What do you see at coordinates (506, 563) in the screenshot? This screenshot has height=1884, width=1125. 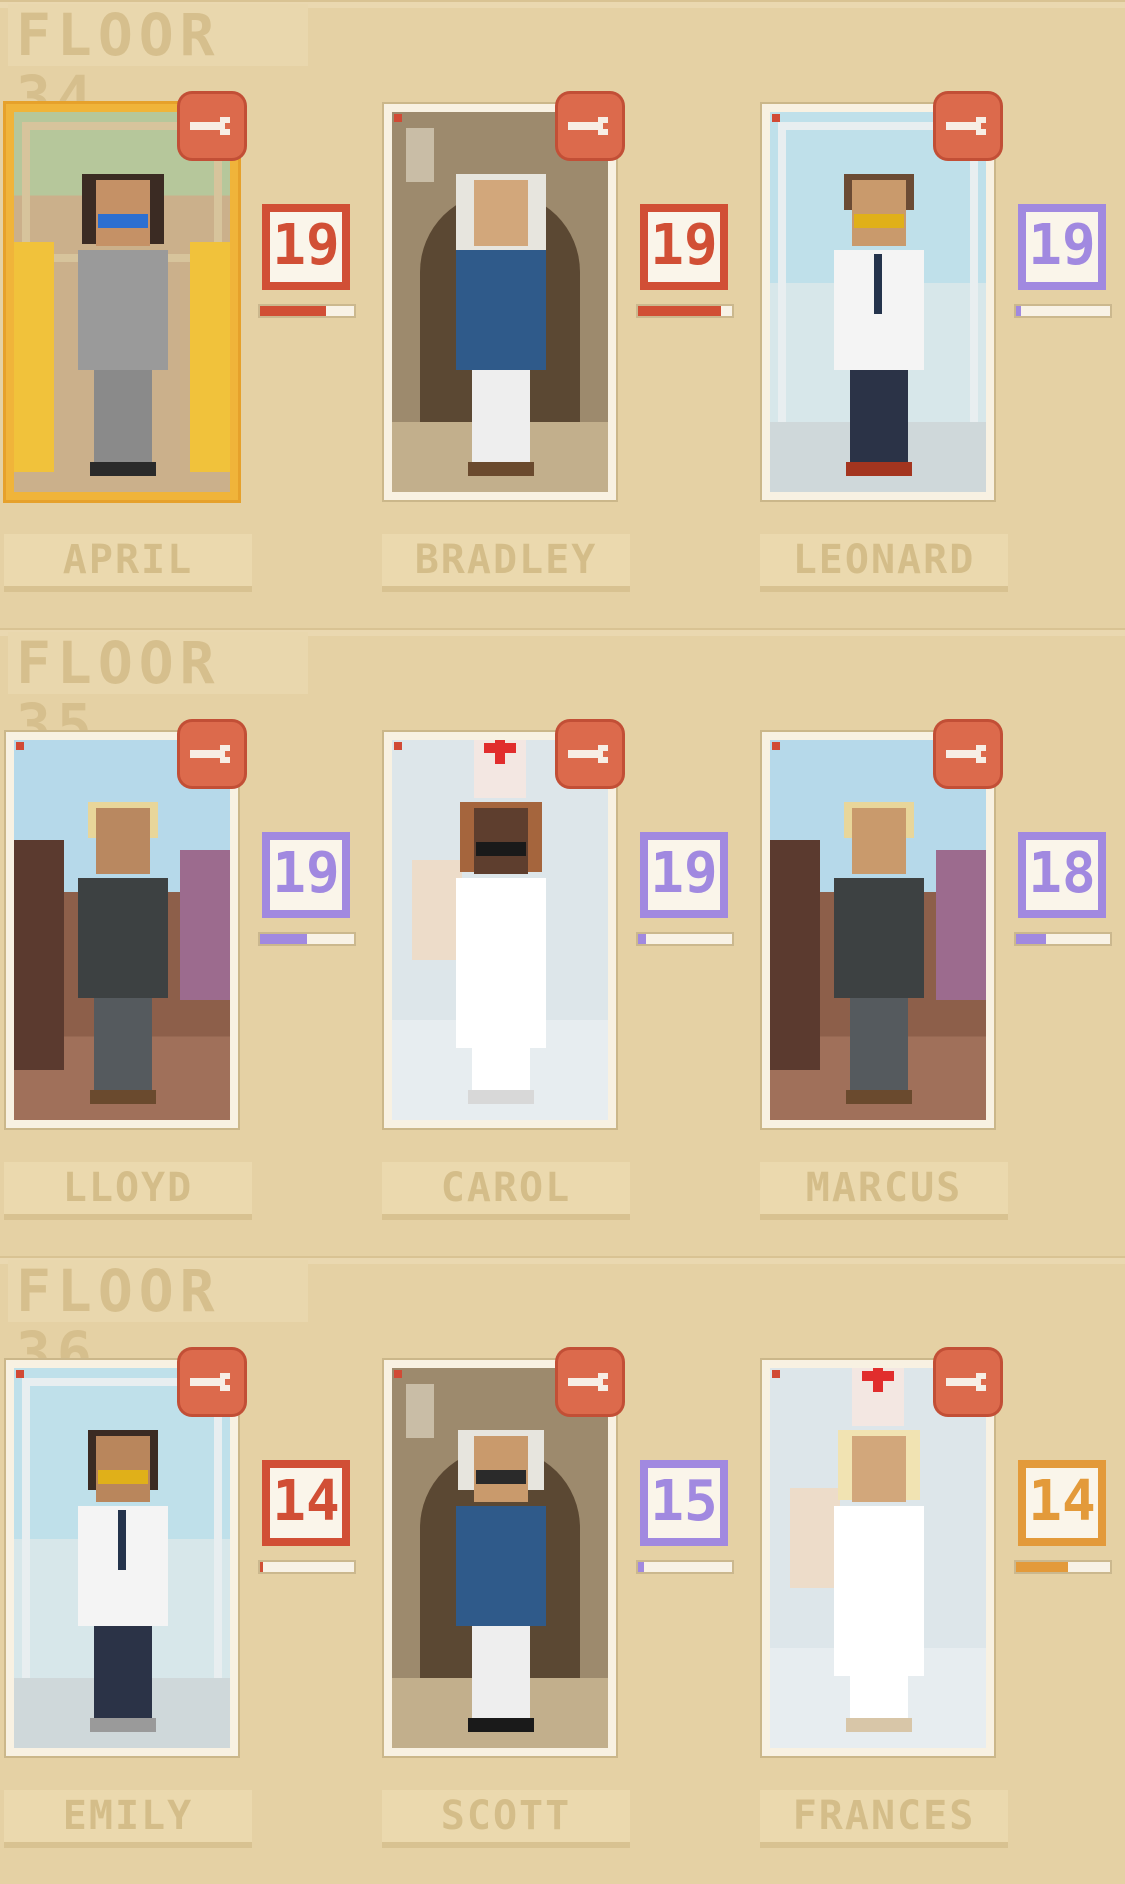 I see `resident-name-plate: BRADLEY` at bounding box center [506, 563].